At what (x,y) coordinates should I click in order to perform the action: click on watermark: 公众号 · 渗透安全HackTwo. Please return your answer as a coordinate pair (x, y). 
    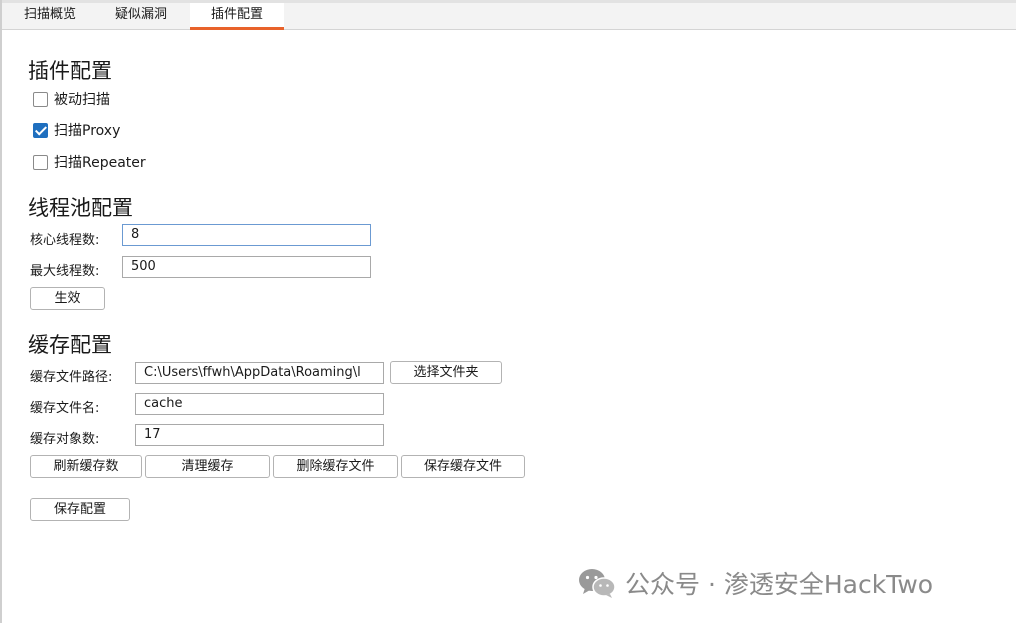
    Looking at the image, I should click on (755, 583).